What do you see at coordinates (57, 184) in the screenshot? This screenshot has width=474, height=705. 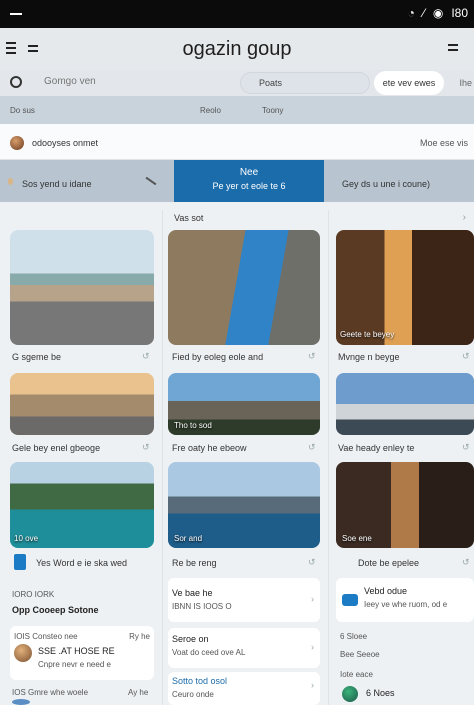 I see `banner-left-text: Sos yend u idane` at bounding box center [57, 184].